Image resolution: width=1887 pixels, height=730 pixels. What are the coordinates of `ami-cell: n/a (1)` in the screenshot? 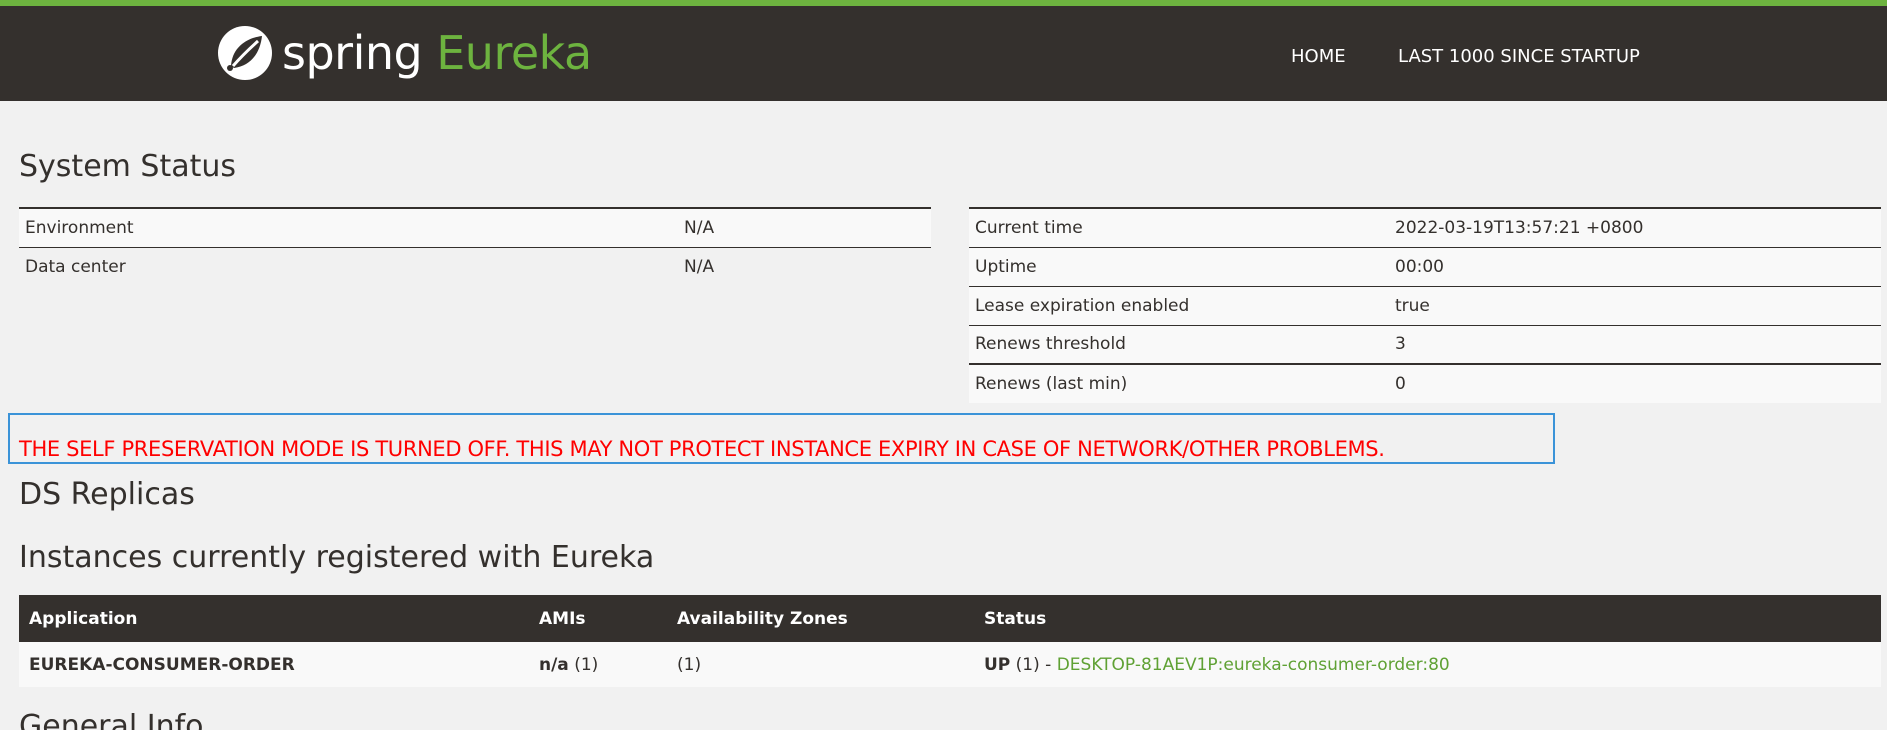 It's located at (598, 664).